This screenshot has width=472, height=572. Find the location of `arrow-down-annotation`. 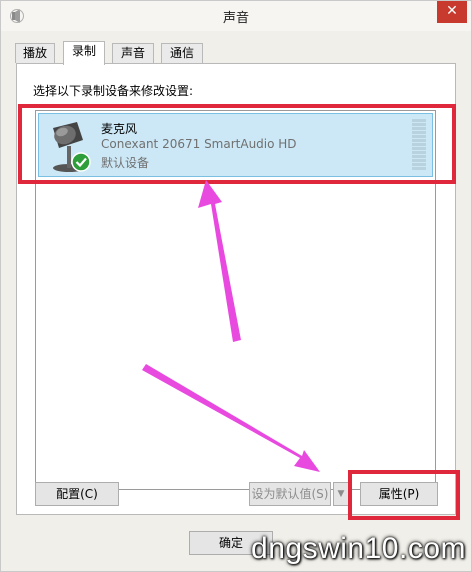

arrow-down-annotation is located at coordinates (231, 418).